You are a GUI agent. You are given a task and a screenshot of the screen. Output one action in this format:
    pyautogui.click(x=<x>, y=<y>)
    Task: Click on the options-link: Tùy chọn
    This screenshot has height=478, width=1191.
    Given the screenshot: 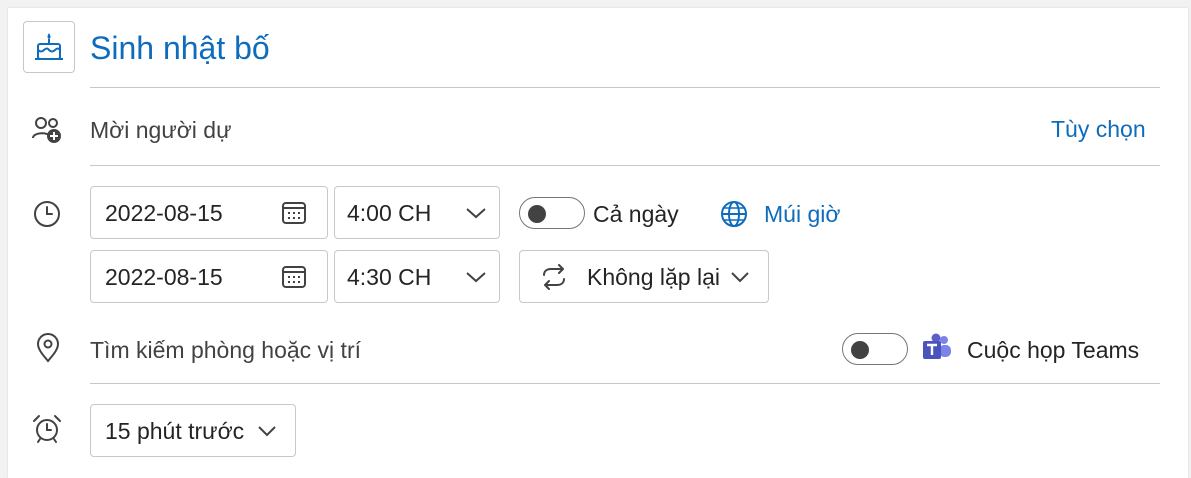 What is the action you would take?
    pyautogui.click(x=1098, y=129)
    